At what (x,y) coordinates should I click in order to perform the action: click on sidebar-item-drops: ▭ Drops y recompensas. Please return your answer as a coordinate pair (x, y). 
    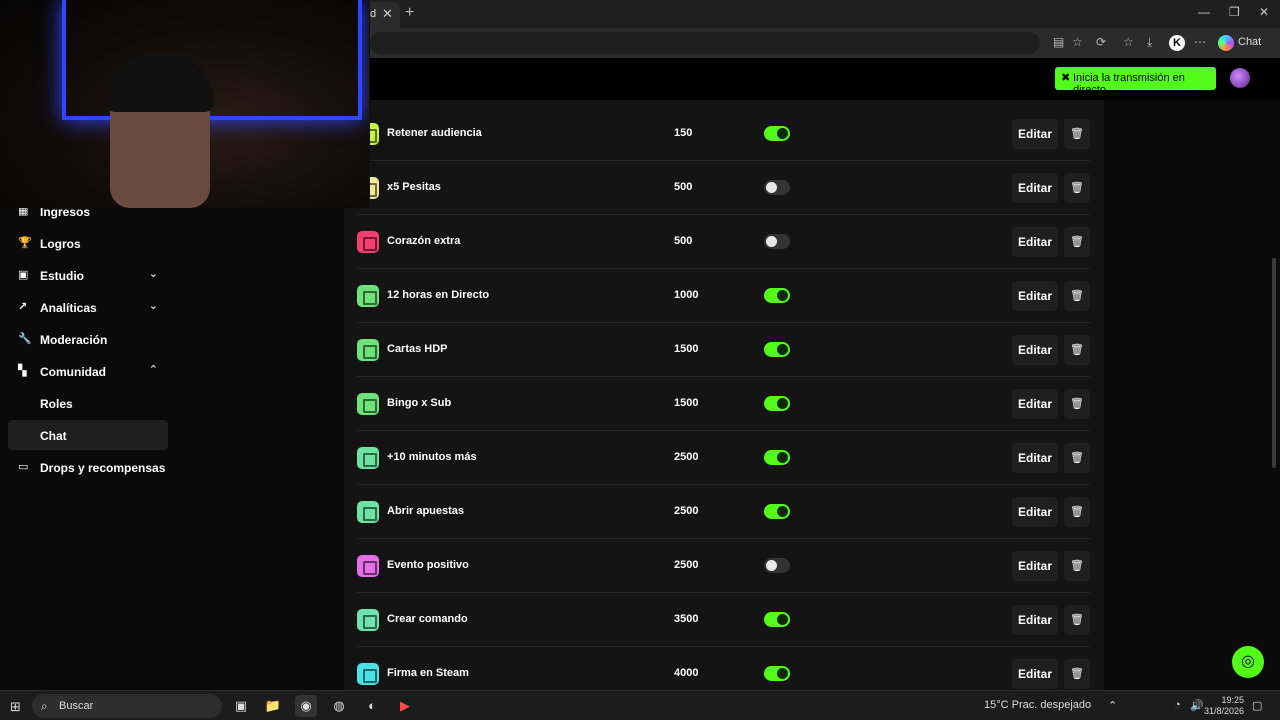
    Looking at the image, I should click on (98, 467).